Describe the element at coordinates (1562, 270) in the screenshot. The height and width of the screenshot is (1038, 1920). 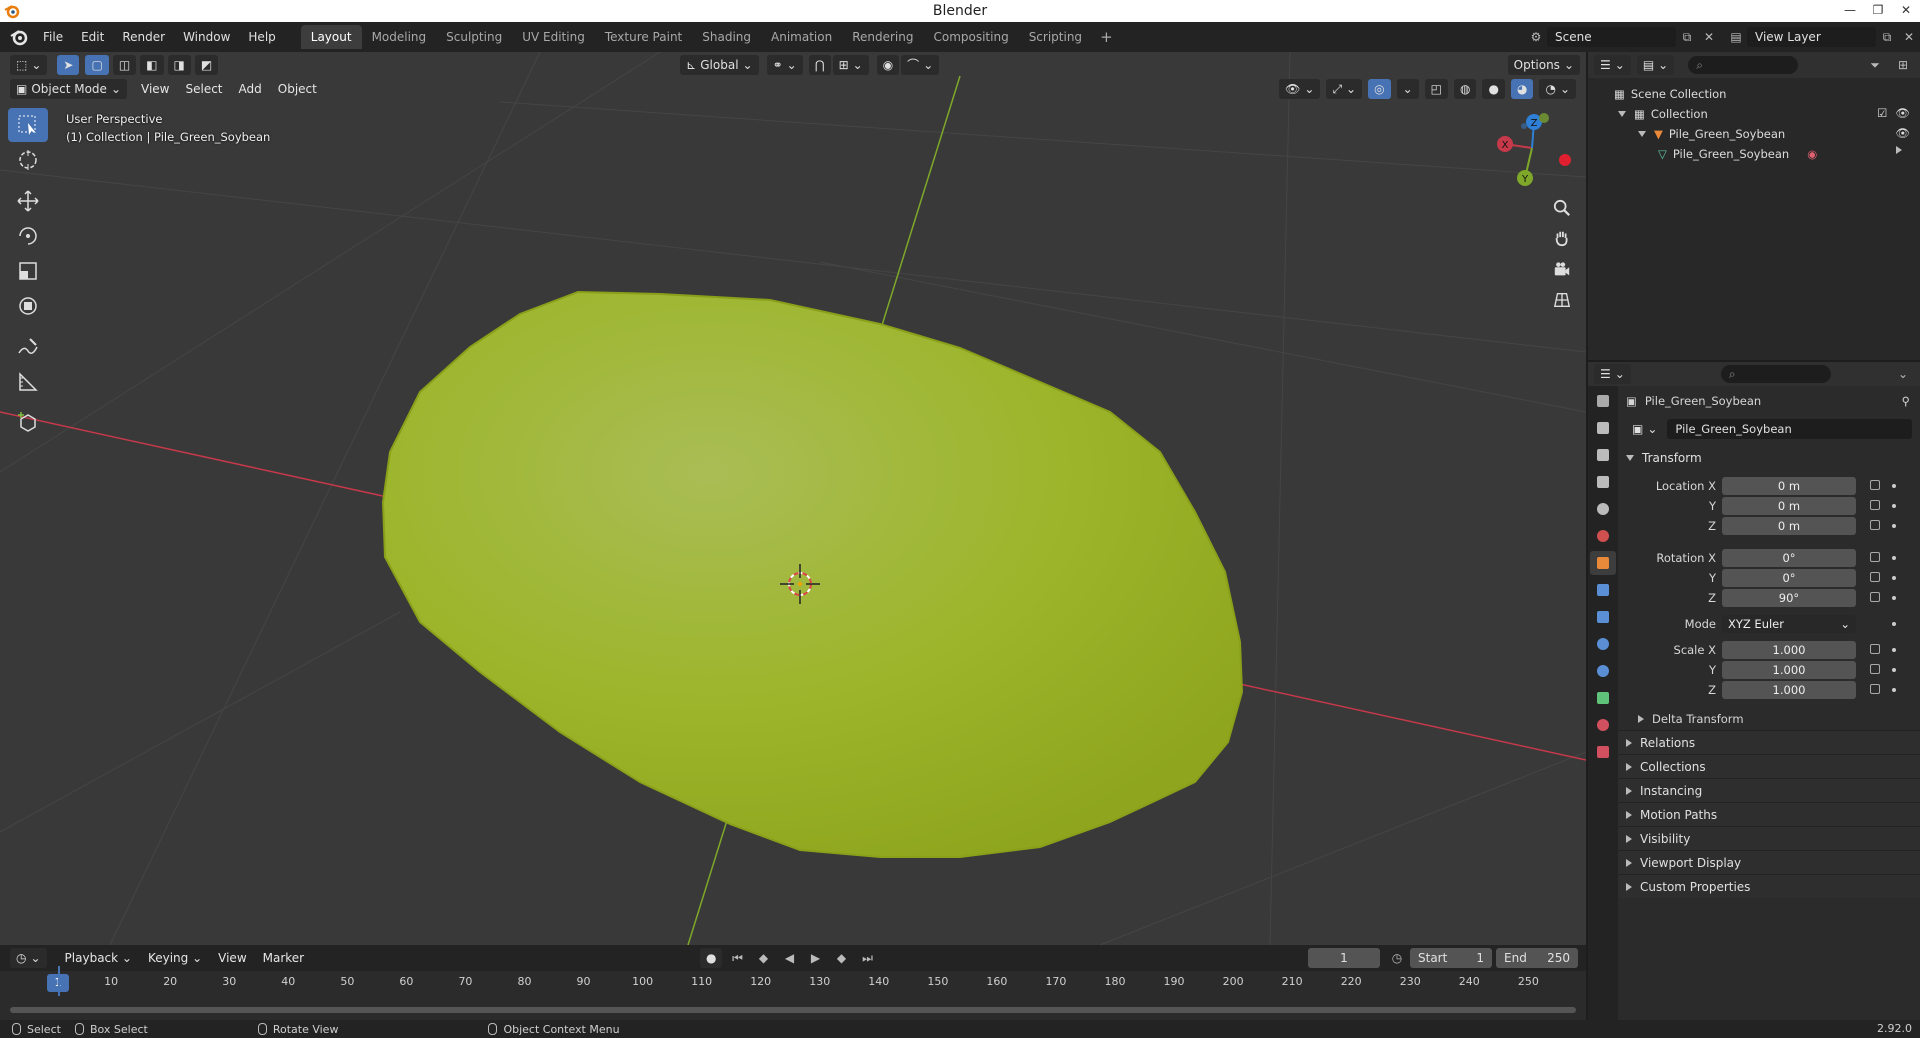
I see `camera-view-icon` at that location.